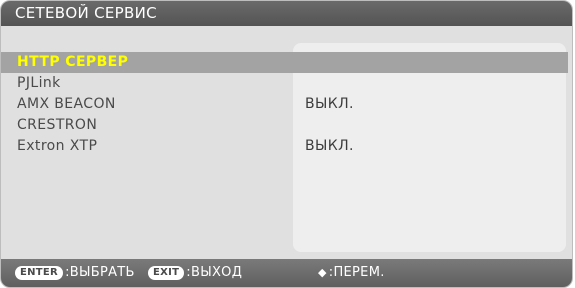 This screenshot has height=288, width=575. What do you see at coordinates (286, 13) in the screenshot?
I see `window-title: СЕТЕВОЙ СЕРВИС` at bounding box center [286, 13].